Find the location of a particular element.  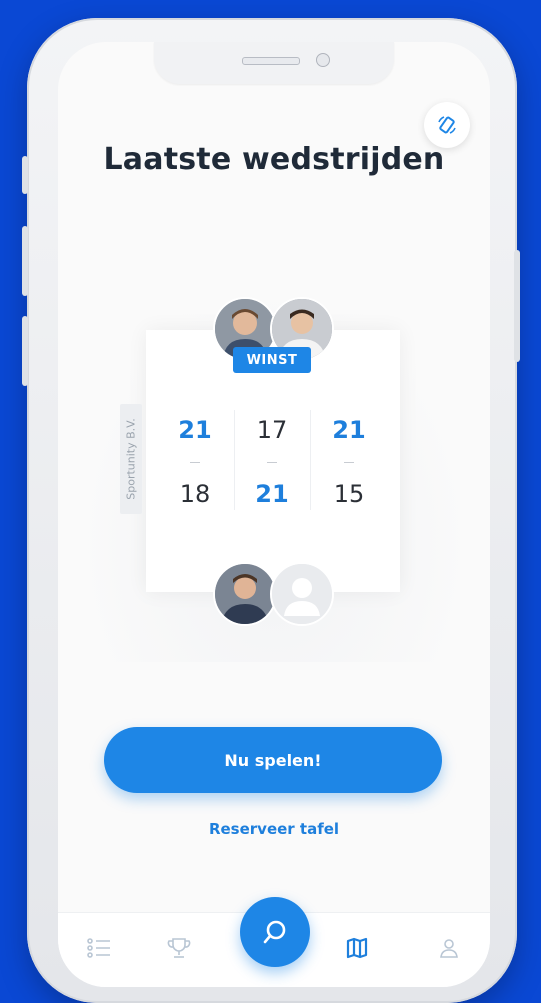

tab-map is located at coordinates (357, 948).